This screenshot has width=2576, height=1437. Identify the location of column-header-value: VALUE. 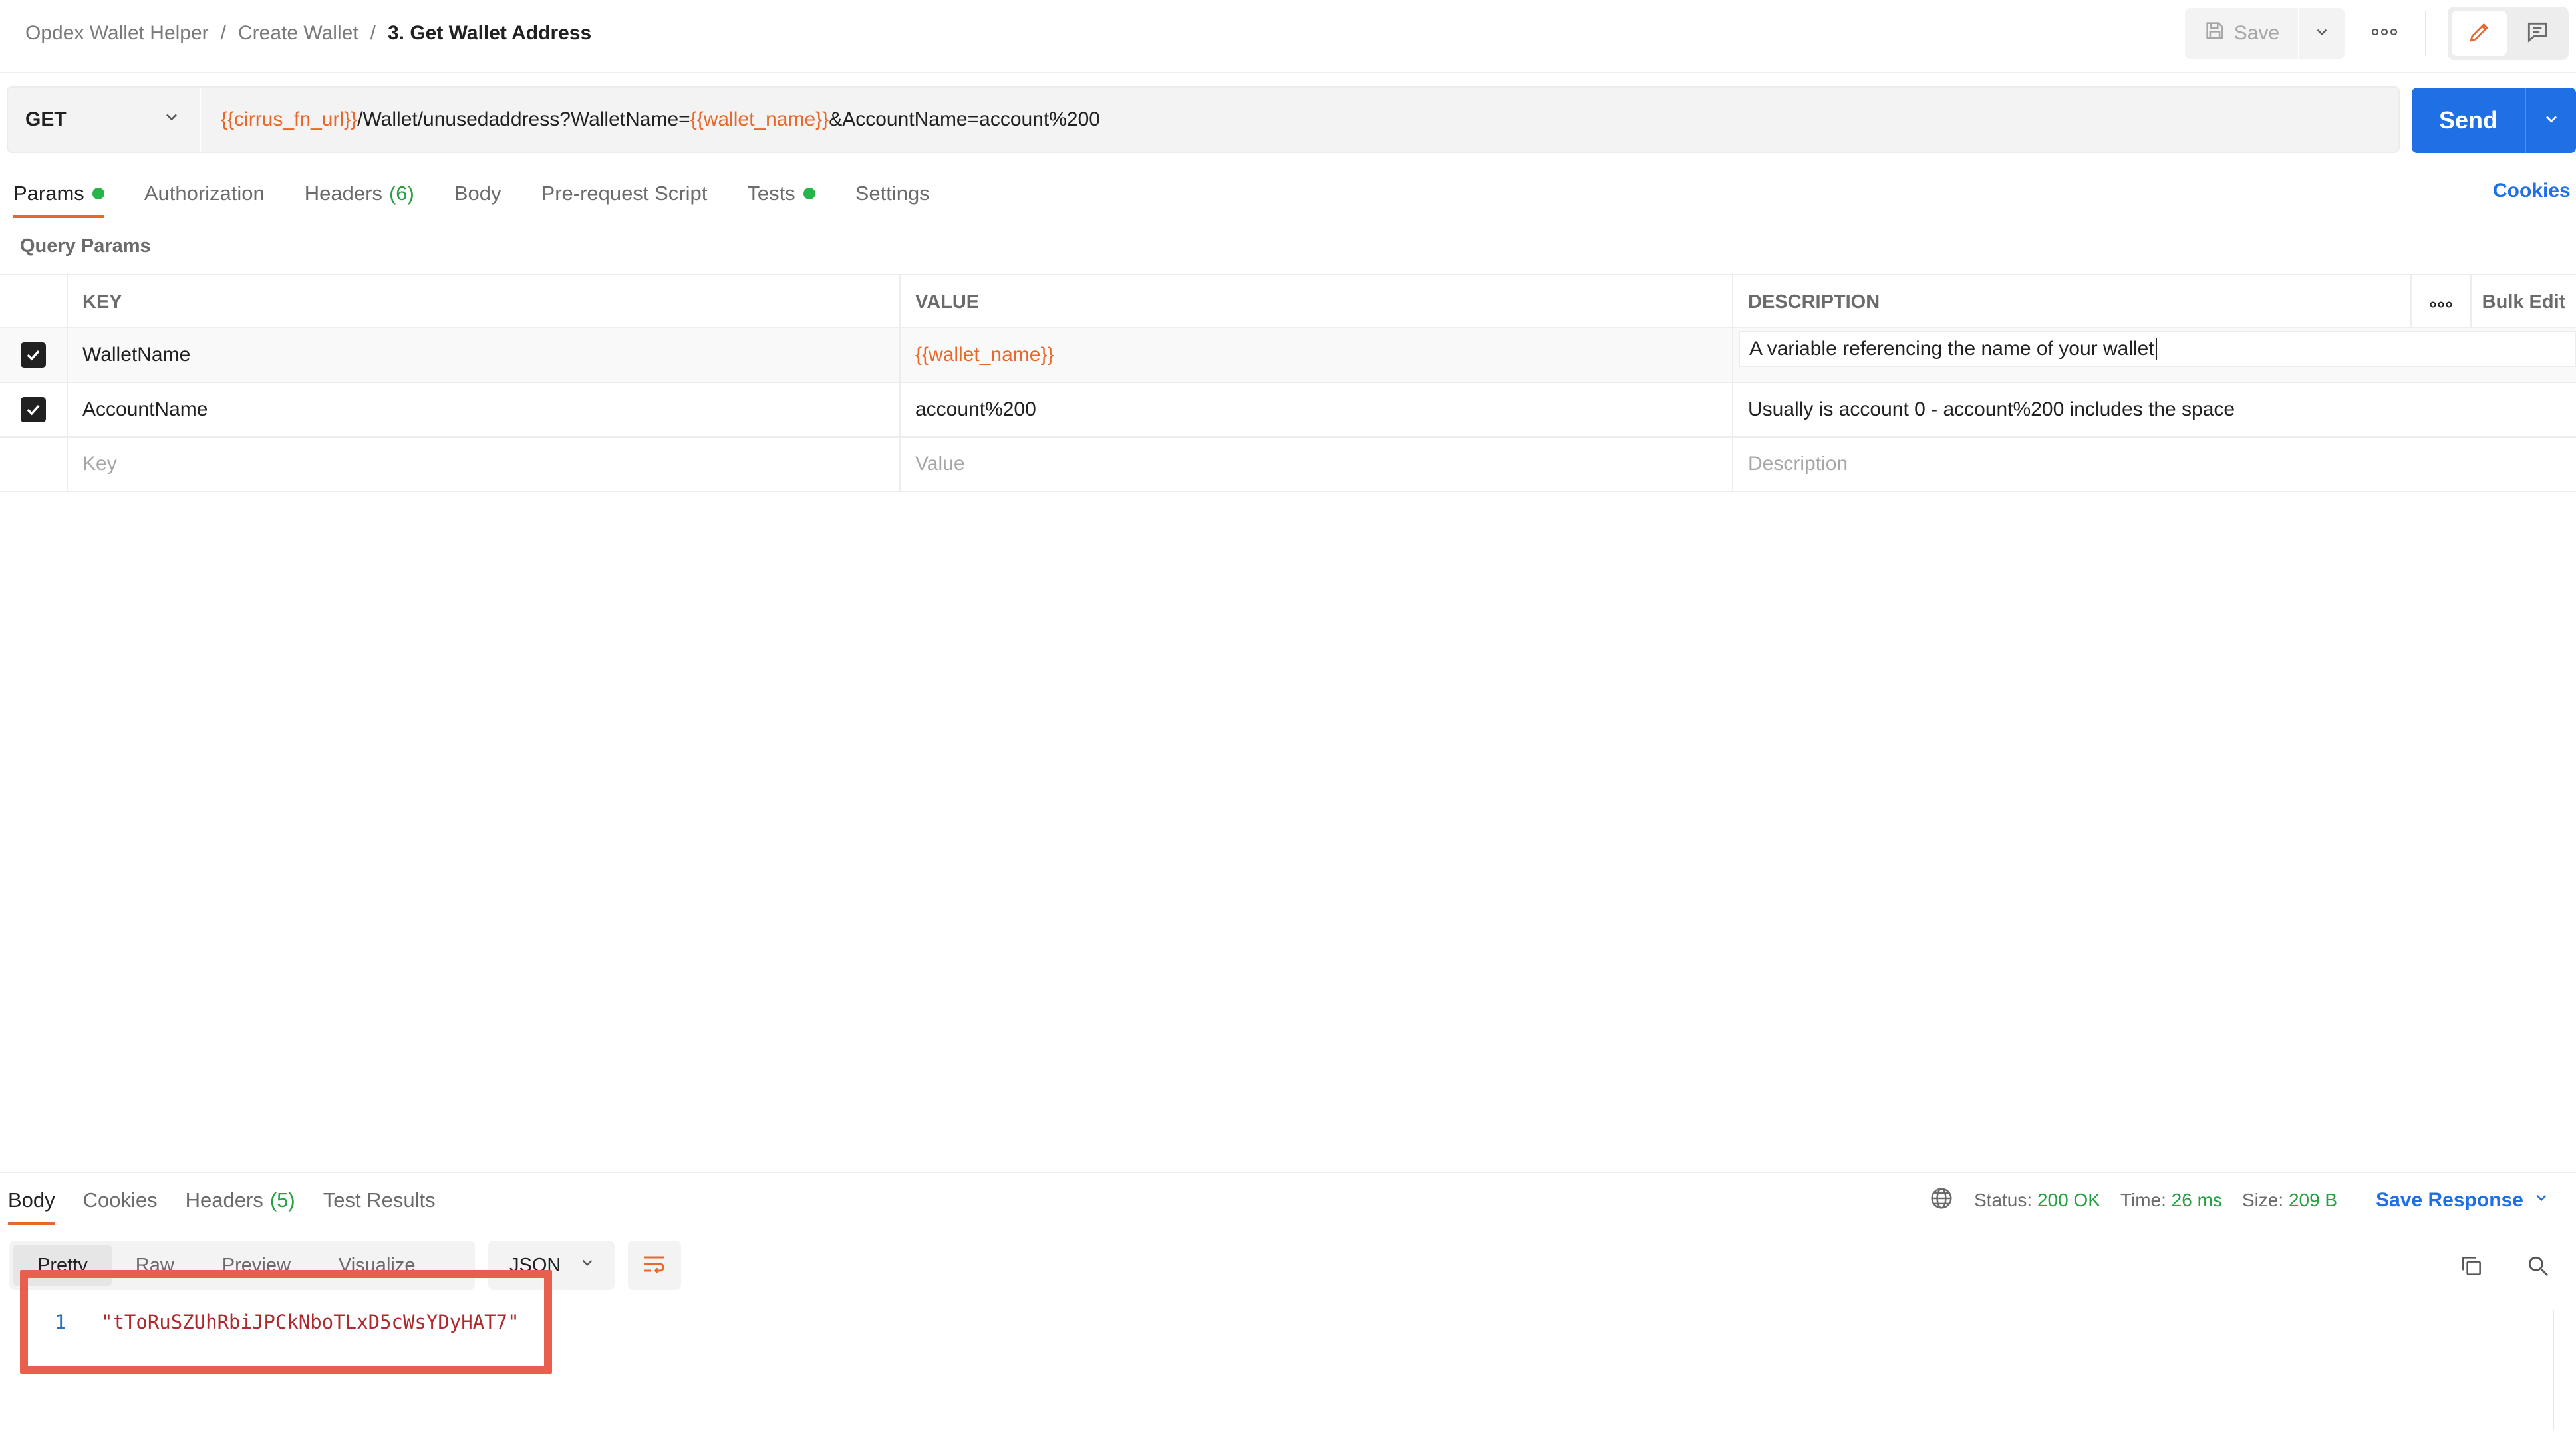
(1317, 302).